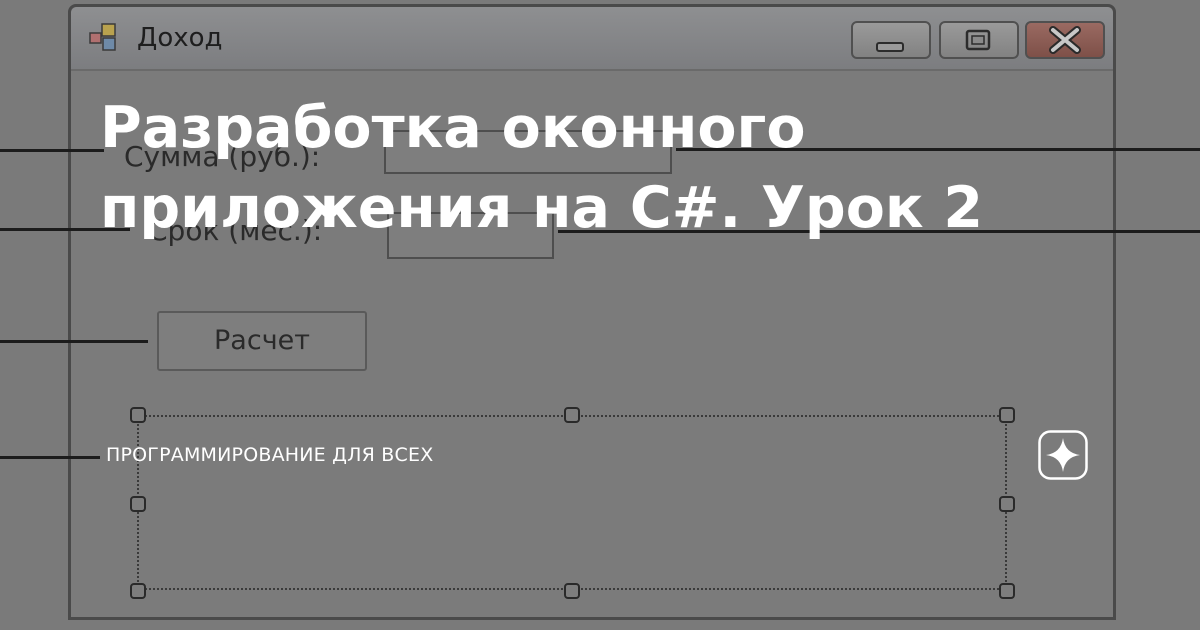  Describe the element at coordinates (891, 40) in the screenshot. I see `minimize-button` at that location.